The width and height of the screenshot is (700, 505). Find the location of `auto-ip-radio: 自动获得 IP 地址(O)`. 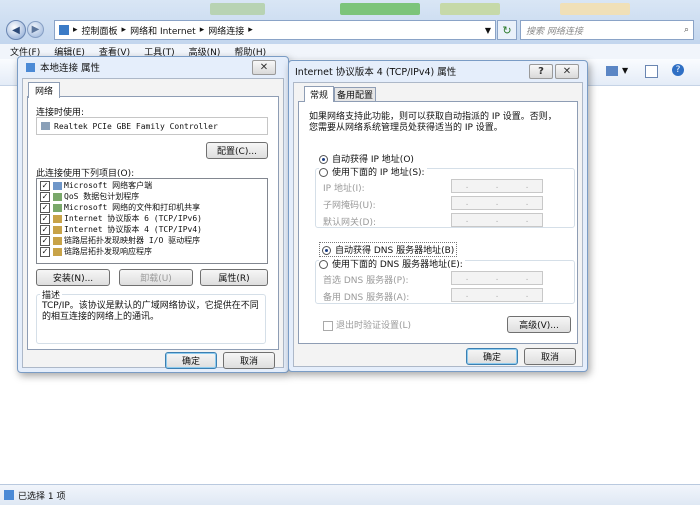

auto-ip-radio: 自动获得 IP 地址(O) is located at coordinates (366, 158).